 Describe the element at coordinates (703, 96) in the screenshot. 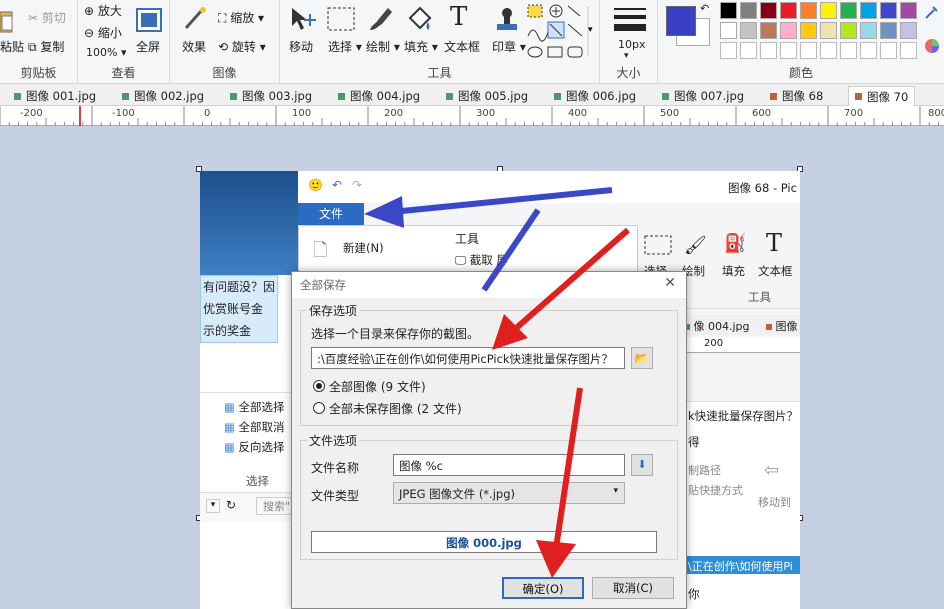

I see `tab-image-007: 图像 007.jpg` at that location.